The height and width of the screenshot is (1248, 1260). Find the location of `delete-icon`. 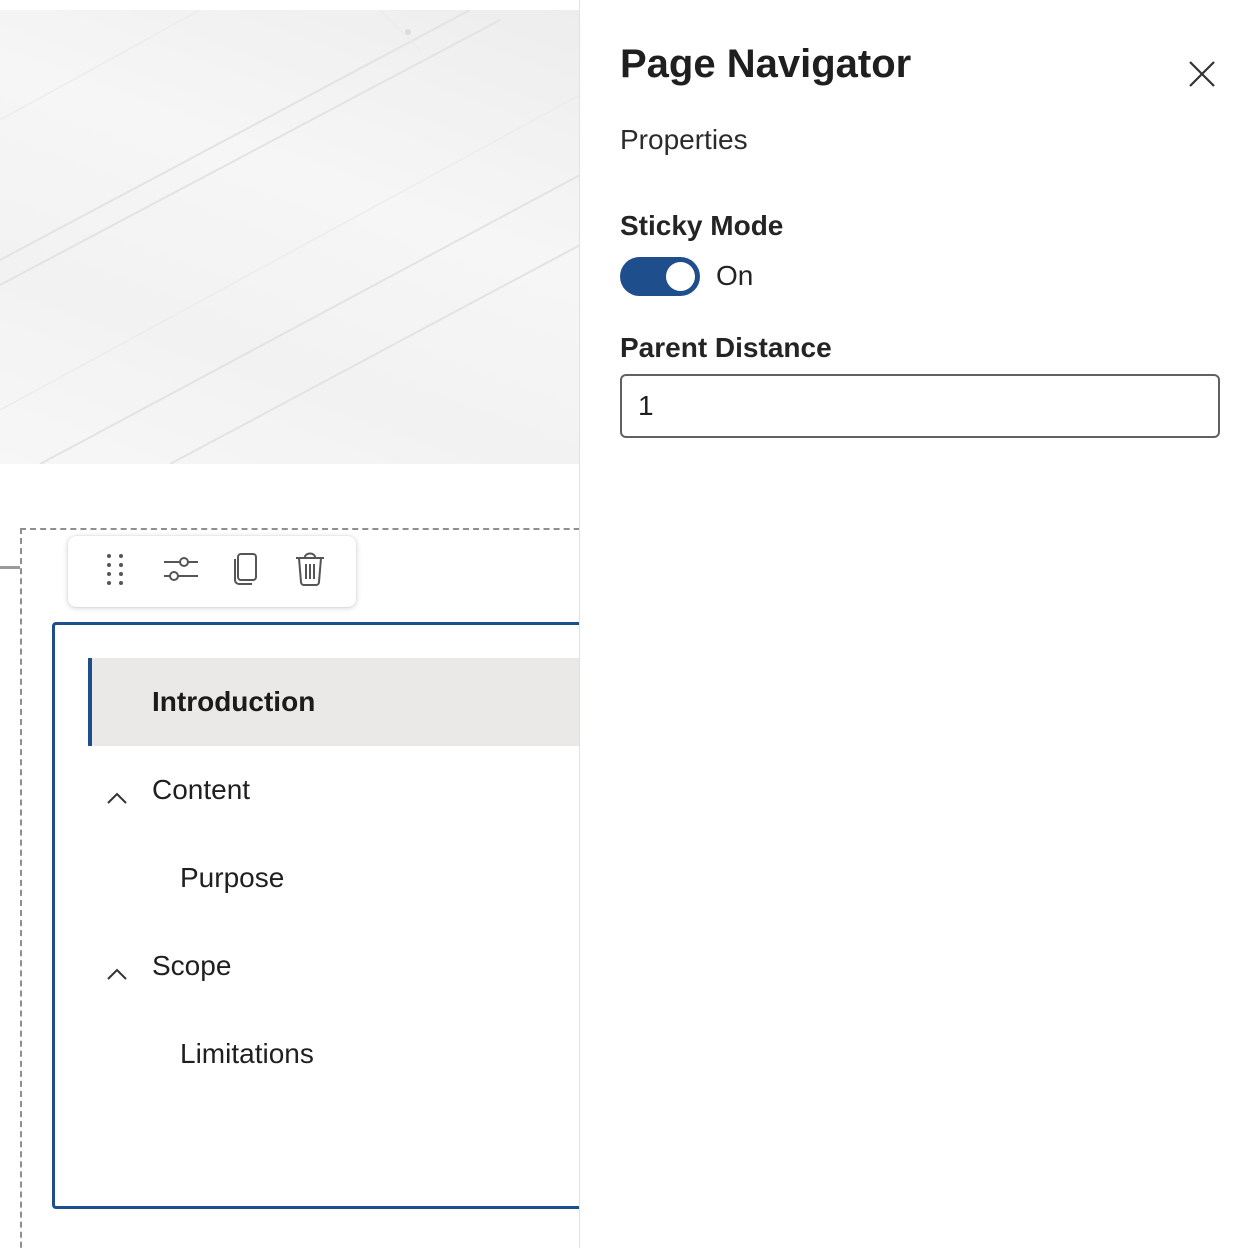

delete-icon is located at coordinates (310, 571).